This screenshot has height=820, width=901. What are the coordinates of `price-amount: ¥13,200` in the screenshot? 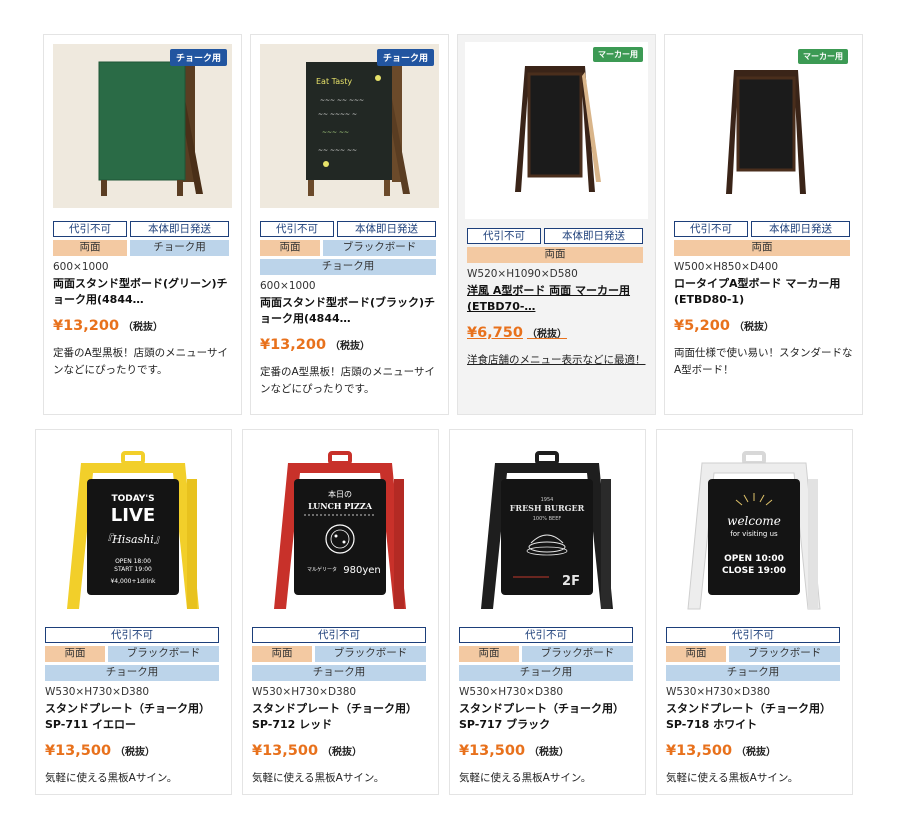 It's located at (86, 326).